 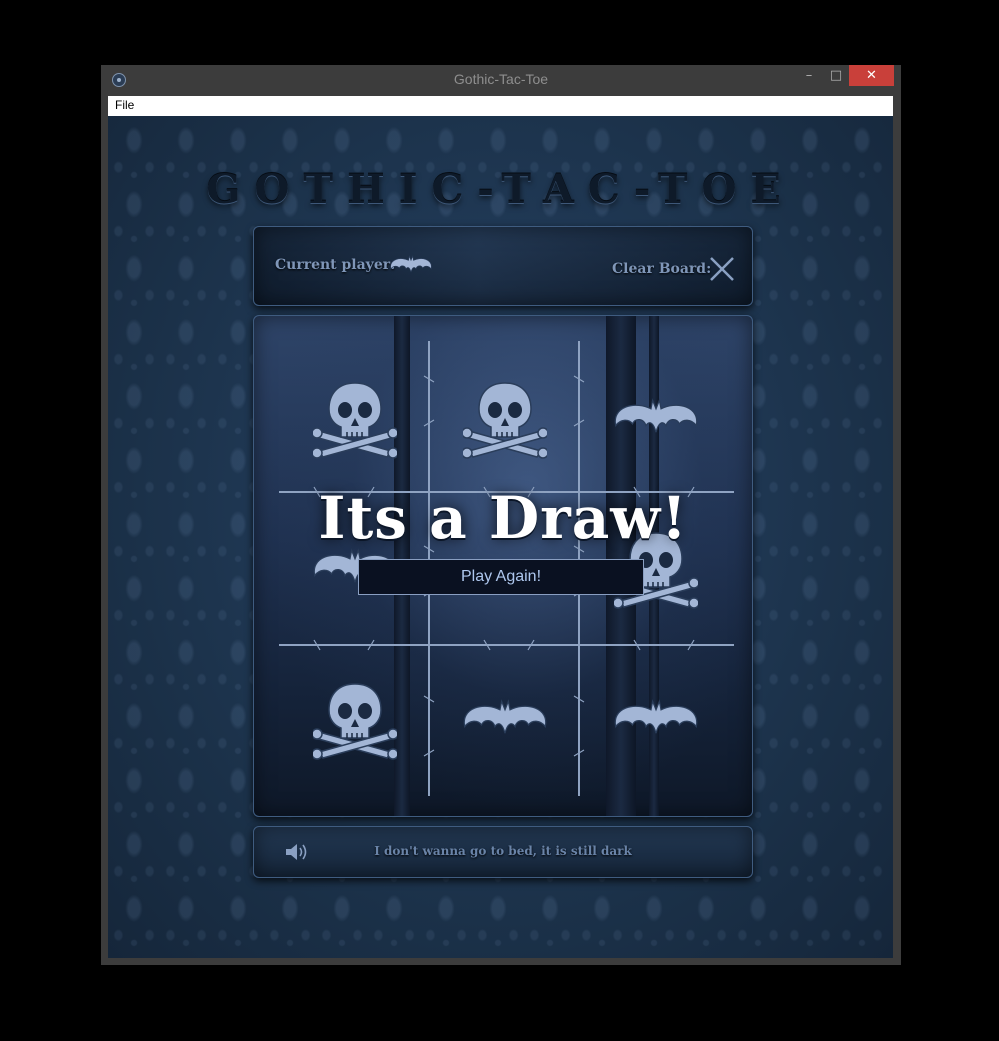 I want to click on current-player-label: Current player:, so click(x=335, y=265).